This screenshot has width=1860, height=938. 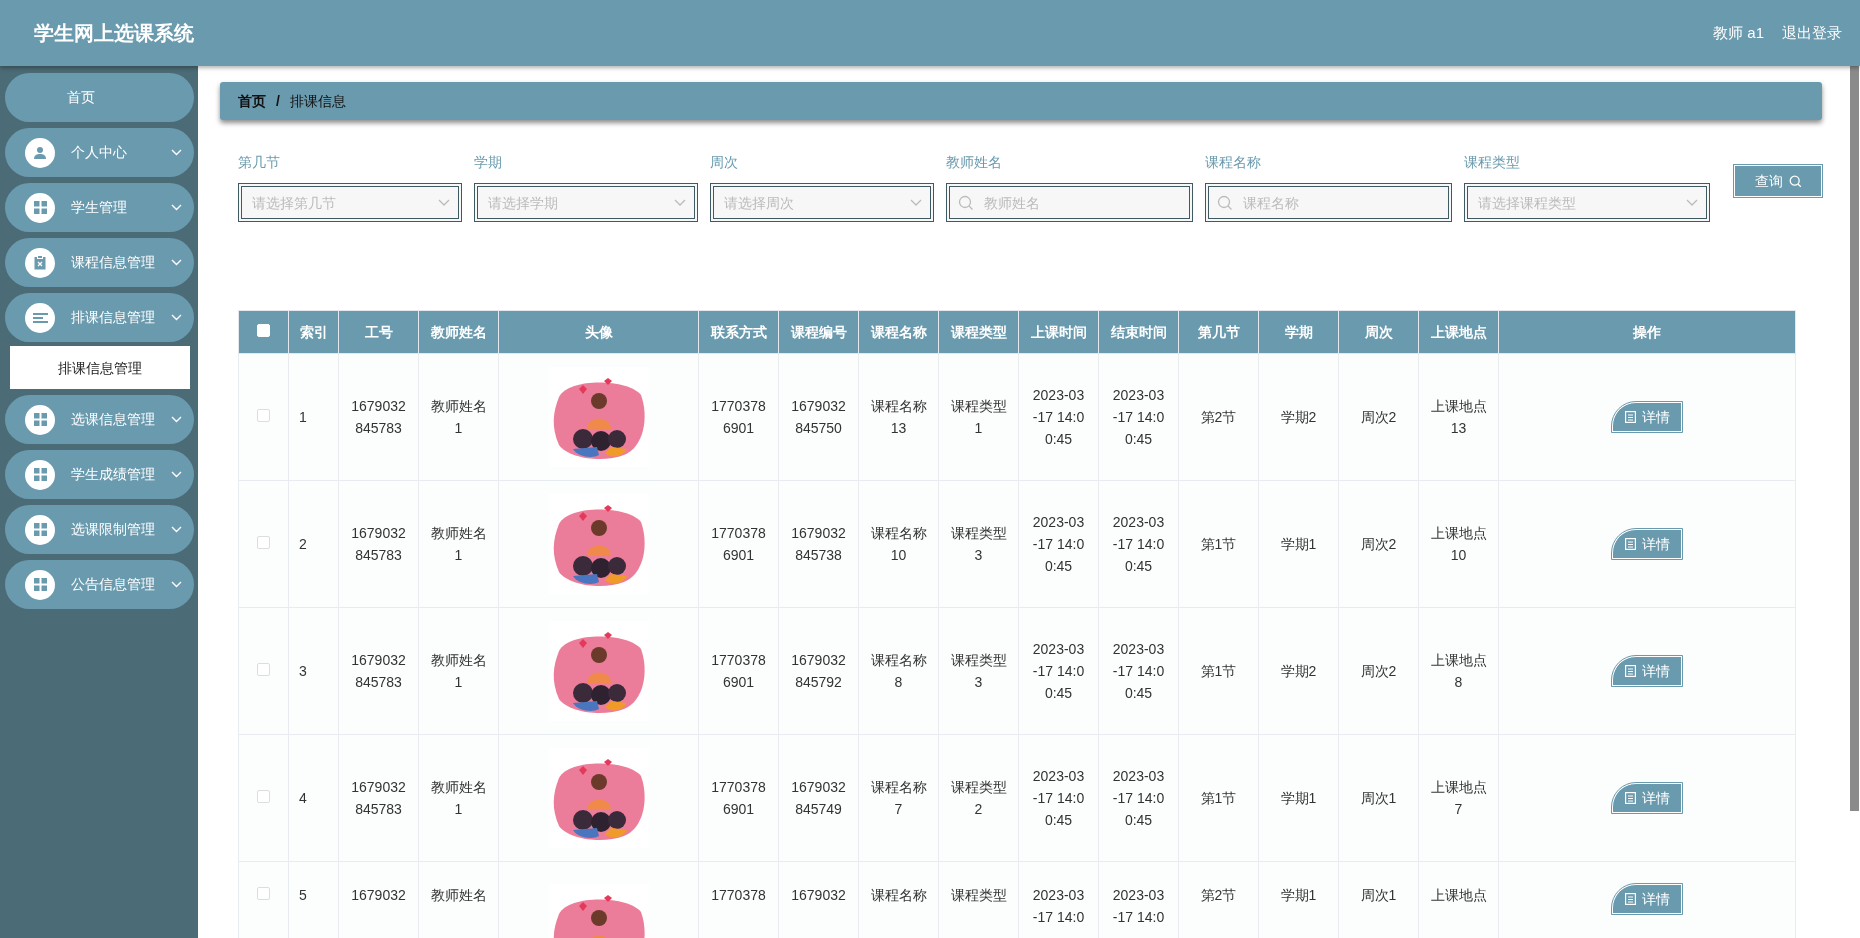 What do you see at coordinates (898, 671) in the screenshot?
I see `table-cell-text: 课程名称8` at bounding box center [898, 671].